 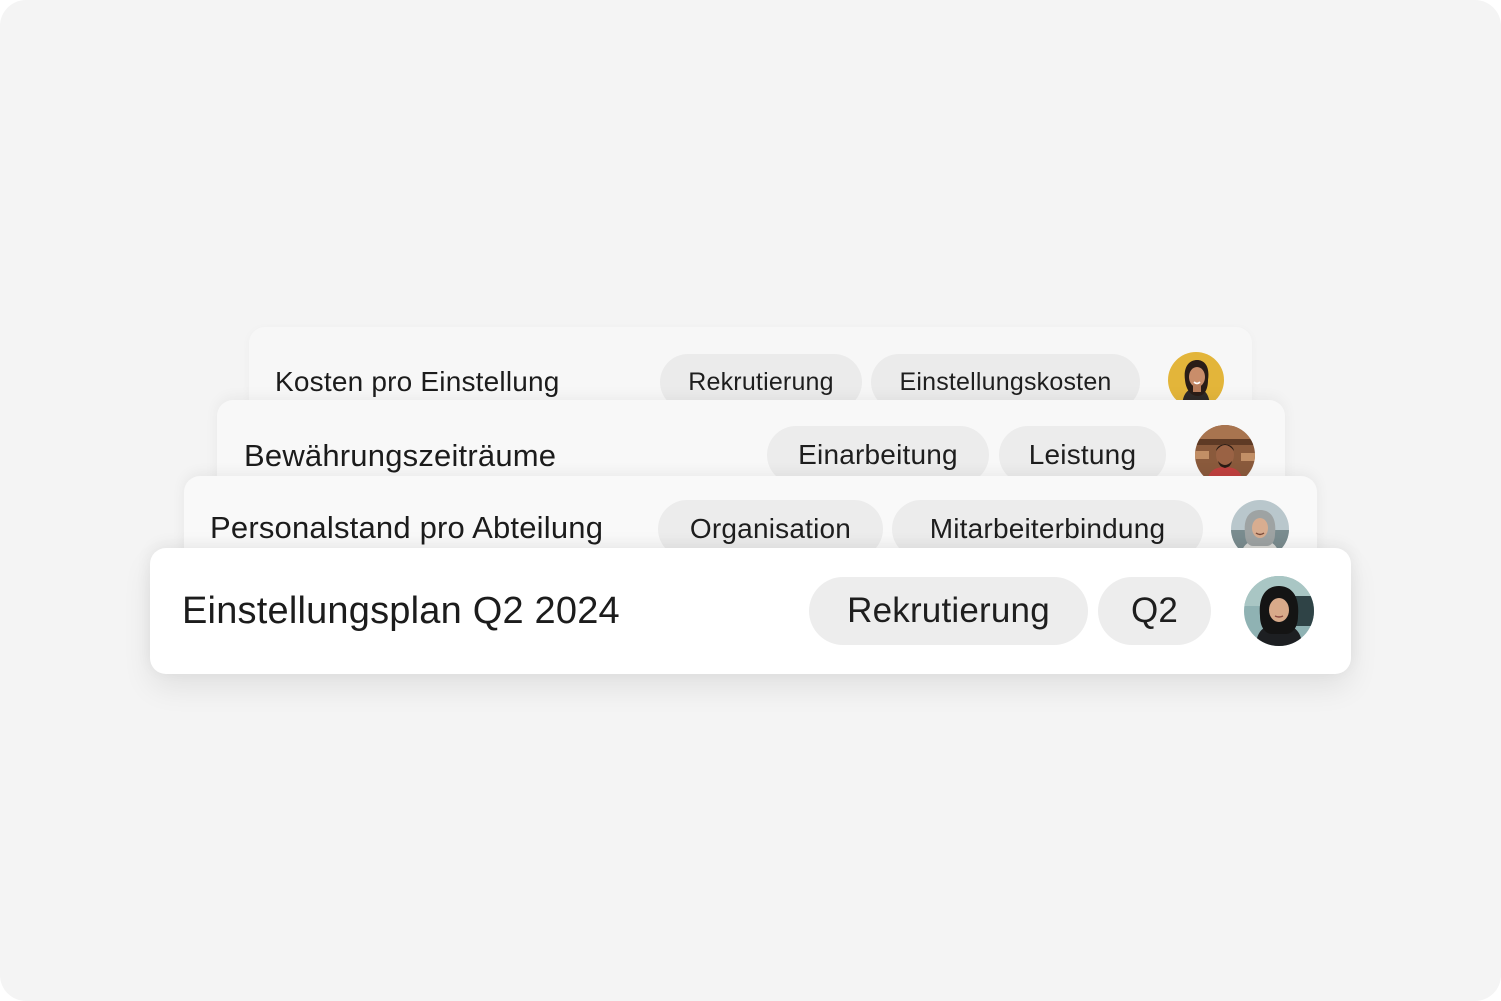 What do you see at coordinates (400, 455) in the screenshot?
I see `card-title: Bewährungszeiträume` at bounding box center [400, 455].